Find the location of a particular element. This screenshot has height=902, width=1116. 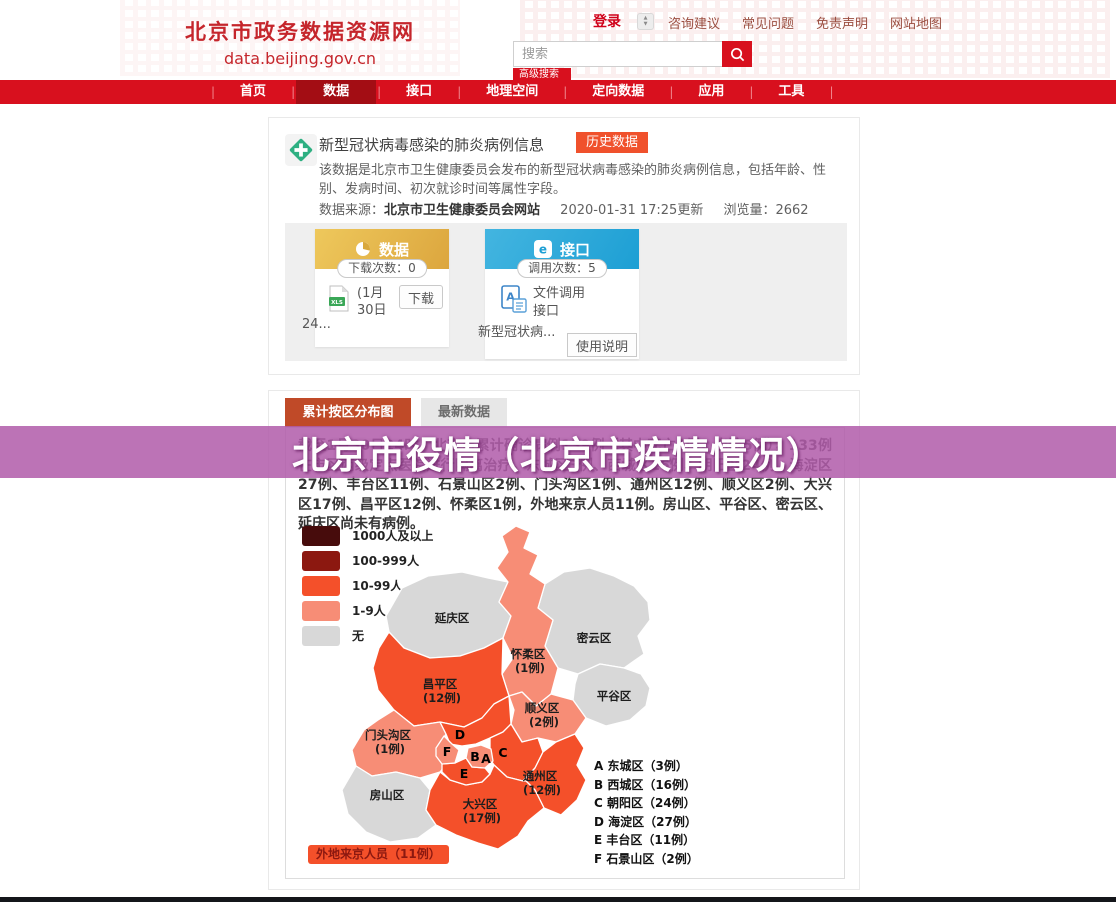

link-sitemap: 网站地图 is located at coordinates (916, 22).